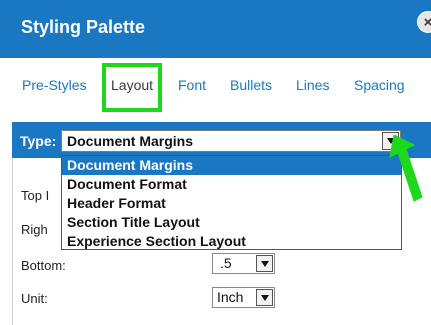  Describe the element at coordinates (35, 195) in the screenshot. I see `top-margin-label: Top I` at that location.